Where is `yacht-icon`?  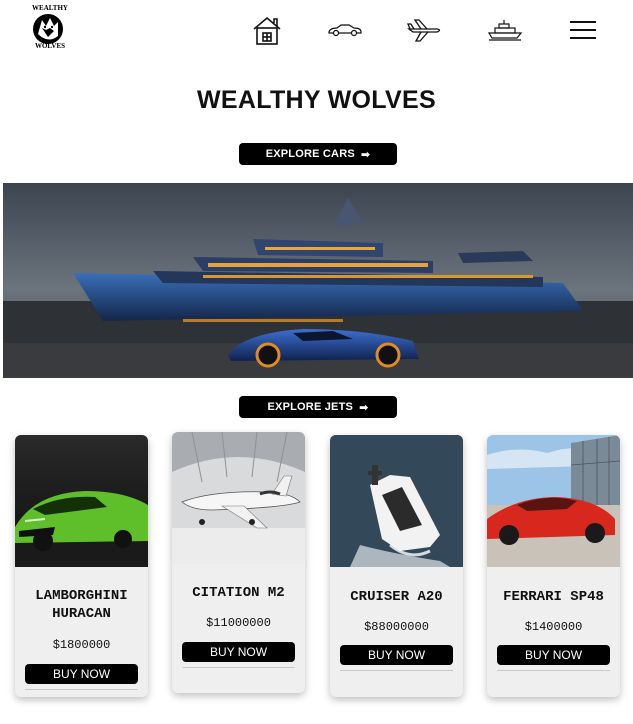
yacht-icon is located at coordinates (505, 30).